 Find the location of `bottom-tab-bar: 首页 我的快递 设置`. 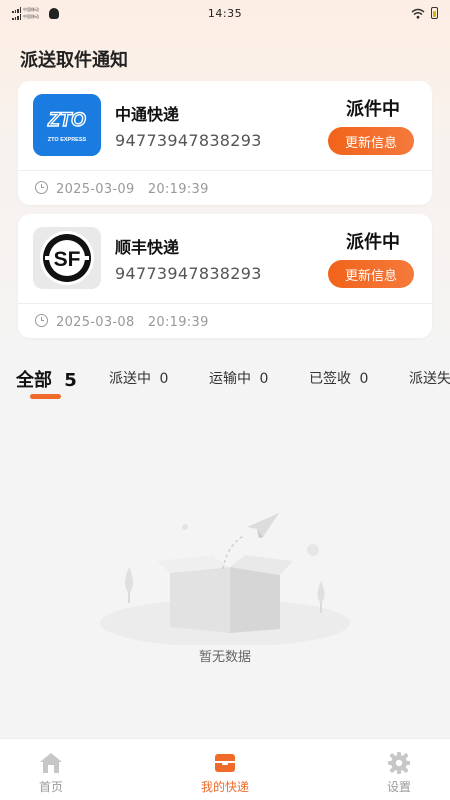

bottom-tab-bar: 首页 我的快递 设置 is located at coordinates (225, 769).